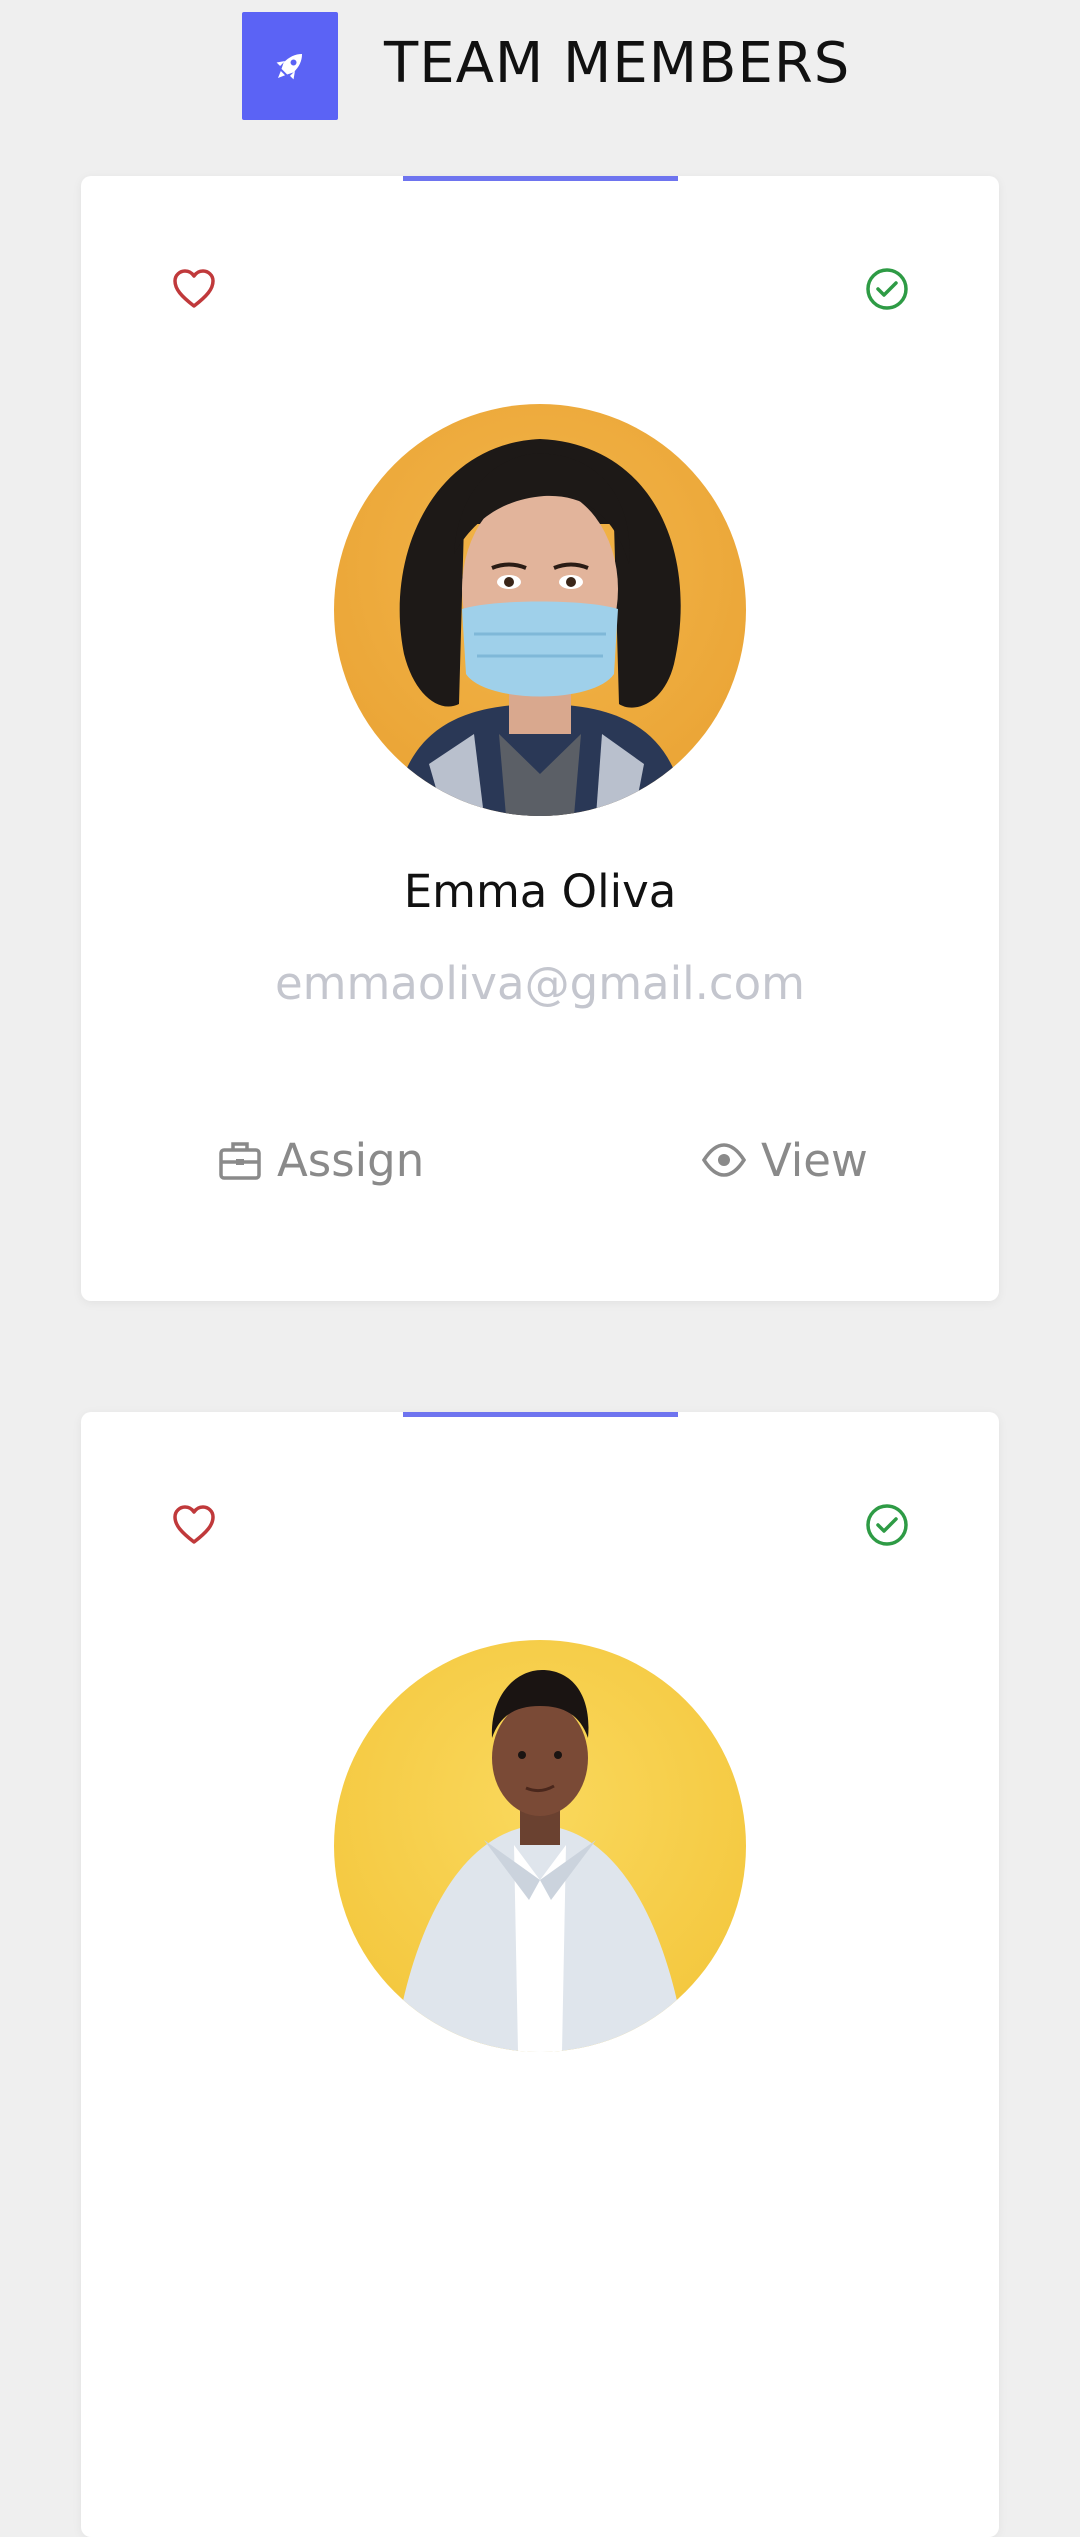 This screenshot has width=1080, height=2537. I want to click on view-button: View, so click(784, 1160).